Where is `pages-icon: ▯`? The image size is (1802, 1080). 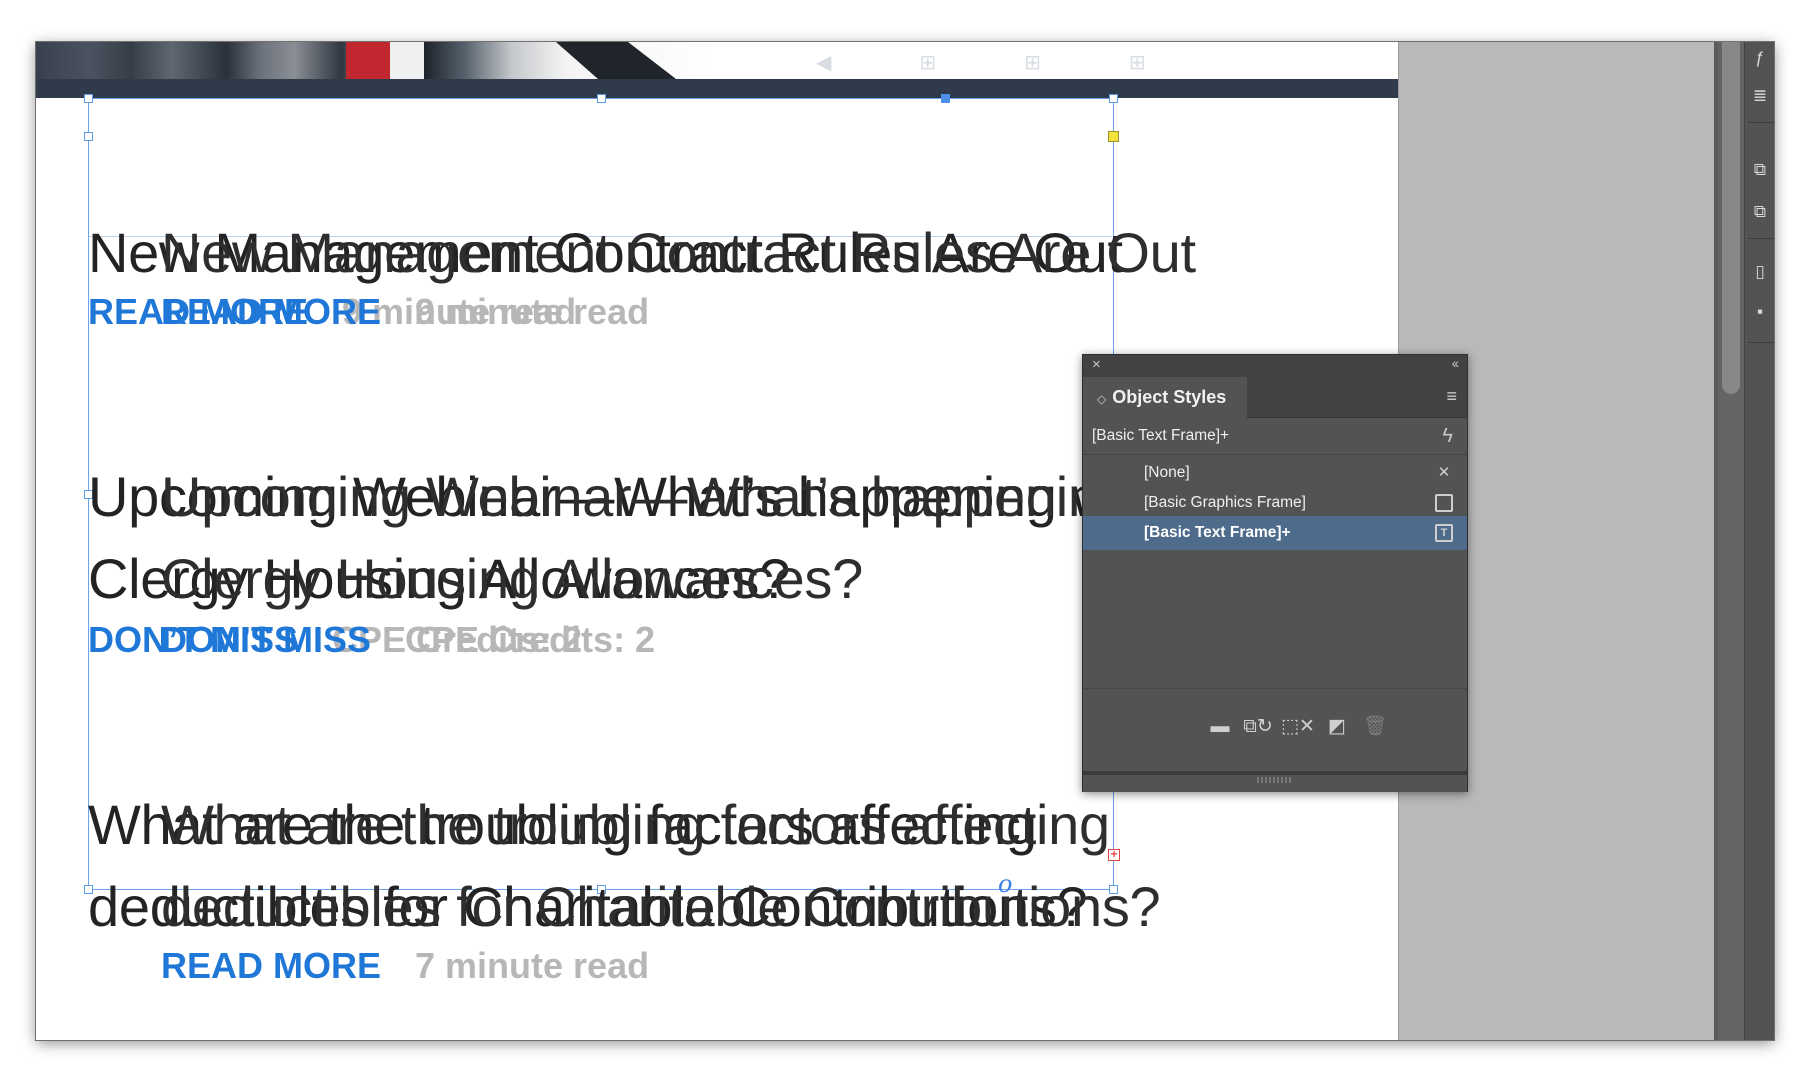
pages-icon: ▯ is located at coordinates (1760, 272).